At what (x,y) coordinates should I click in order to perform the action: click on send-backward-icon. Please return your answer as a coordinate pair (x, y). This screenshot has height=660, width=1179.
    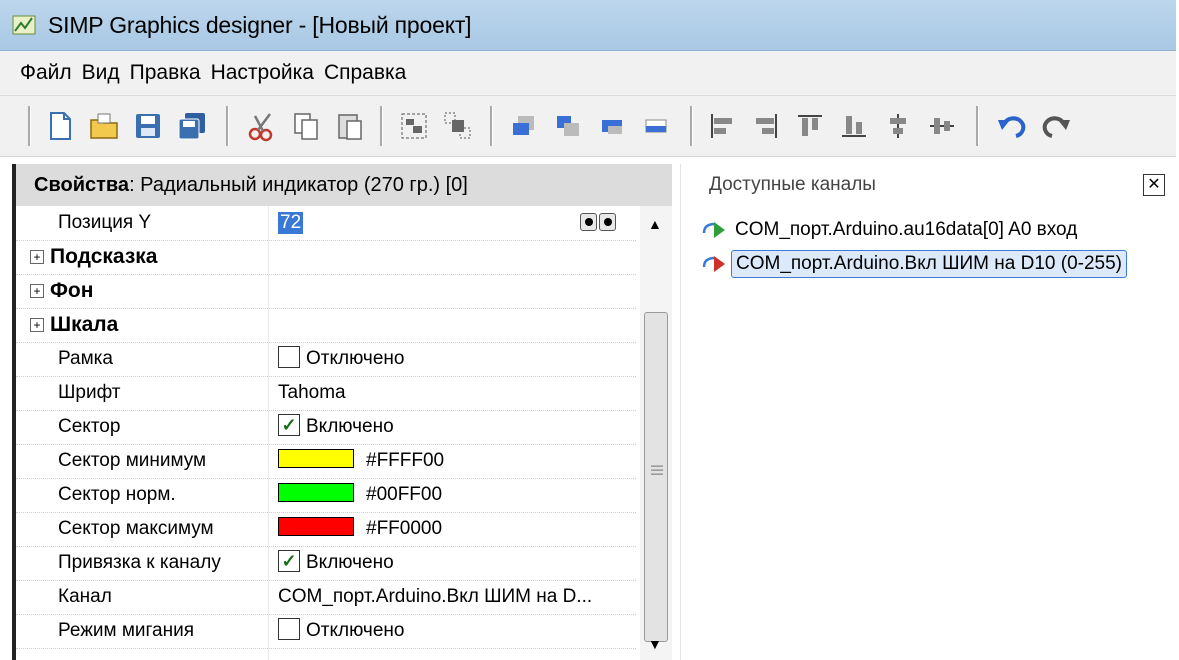
    Looking at the image, I should click on (656, 126).